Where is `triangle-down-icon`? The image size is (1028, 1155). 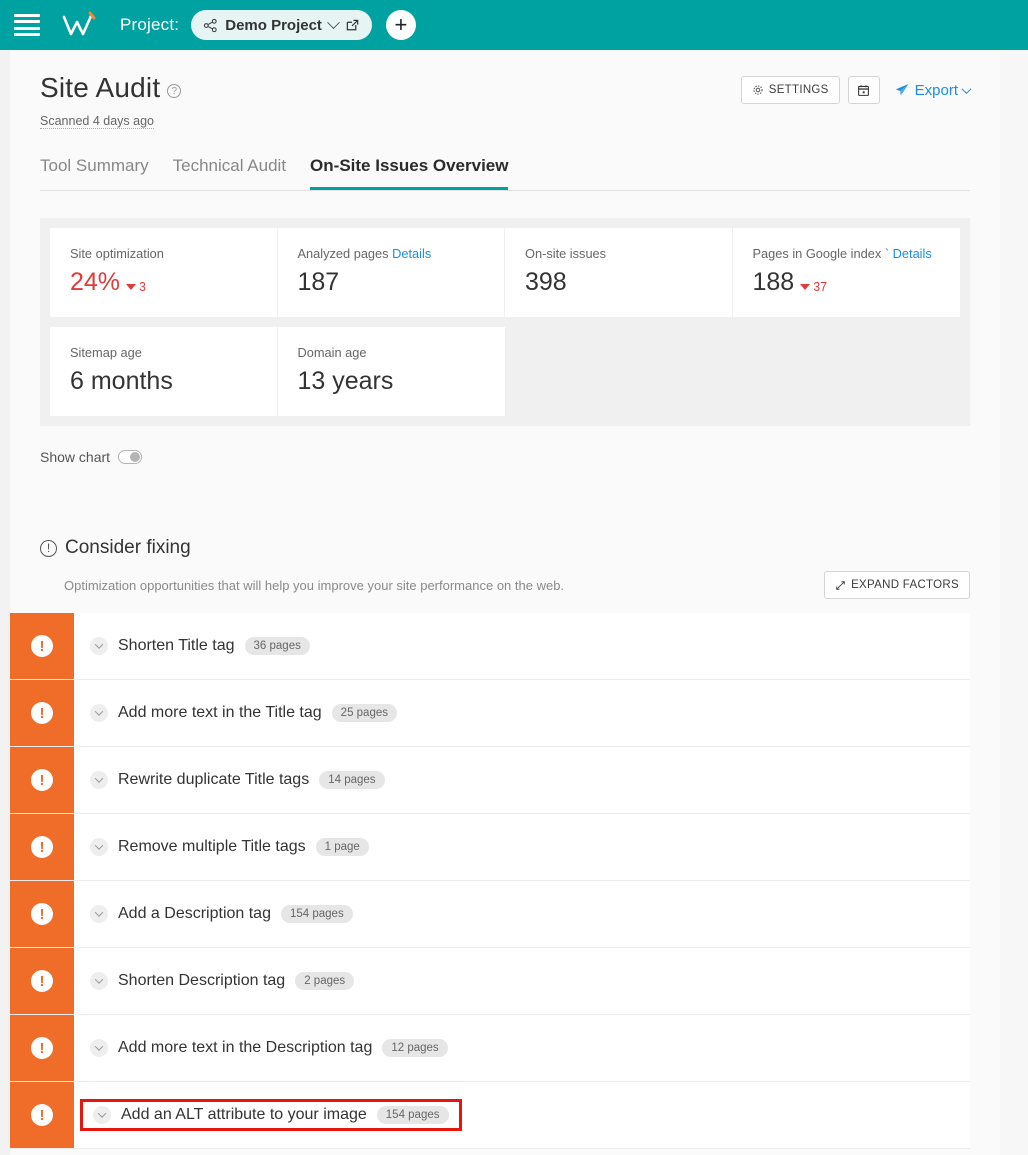
triangle-down-icon is located at coordinates (131, 287).